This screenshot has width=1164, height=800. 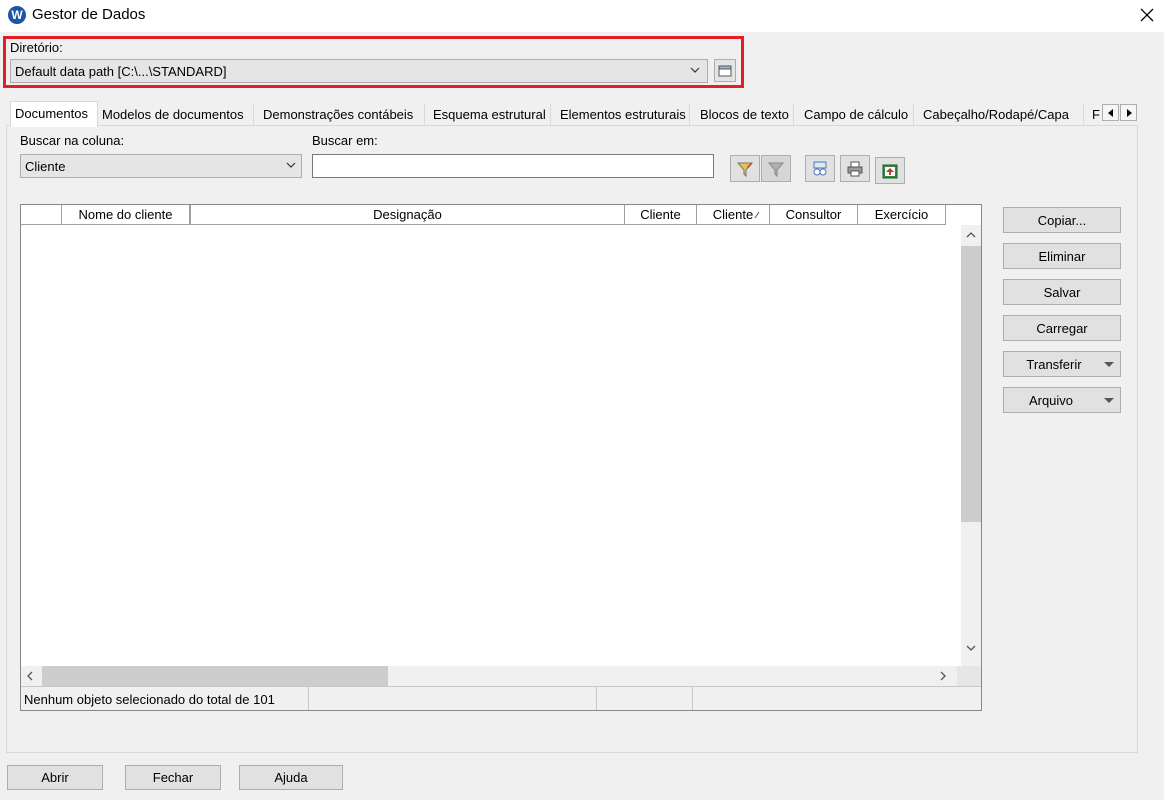 I want to click on title-bar, so click(x=582, y=16).